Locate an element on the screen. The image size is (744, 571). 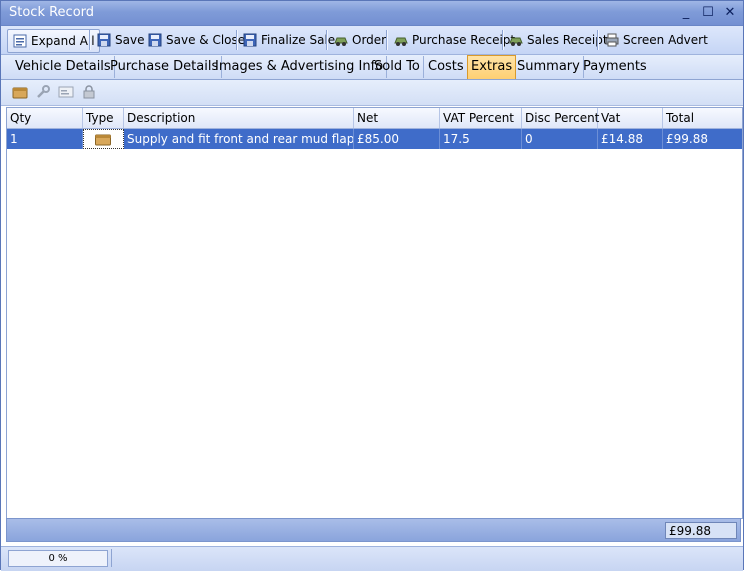
col-header-description: Description is located at coordinates (239, 118).